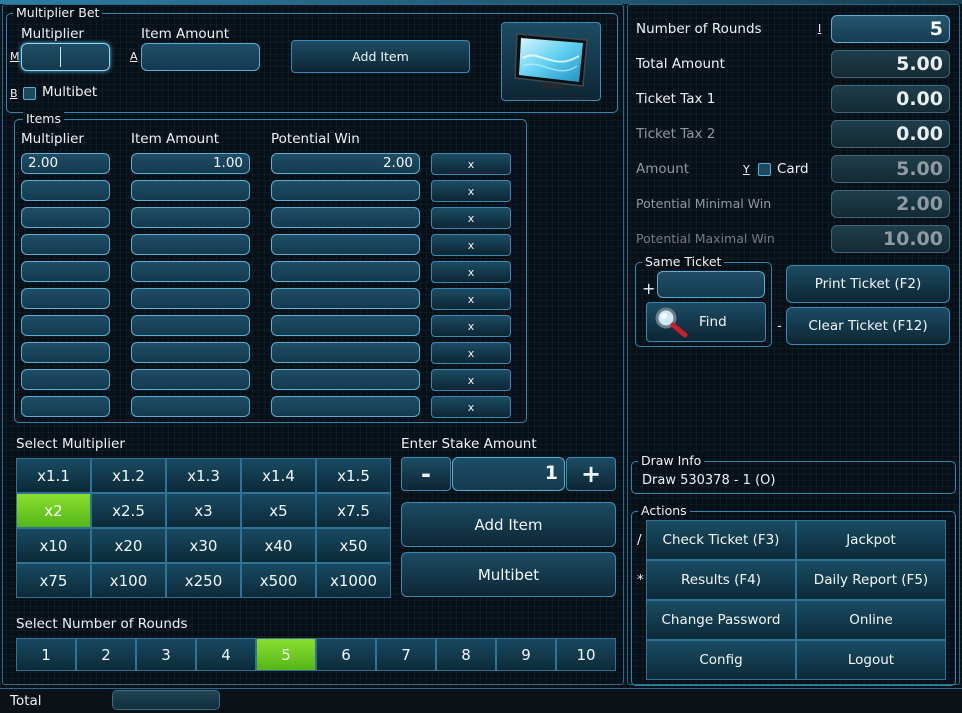  Describe the element at coordinates (128, 545) in the screenshot. I see `multiplier-option: x20` at that location.